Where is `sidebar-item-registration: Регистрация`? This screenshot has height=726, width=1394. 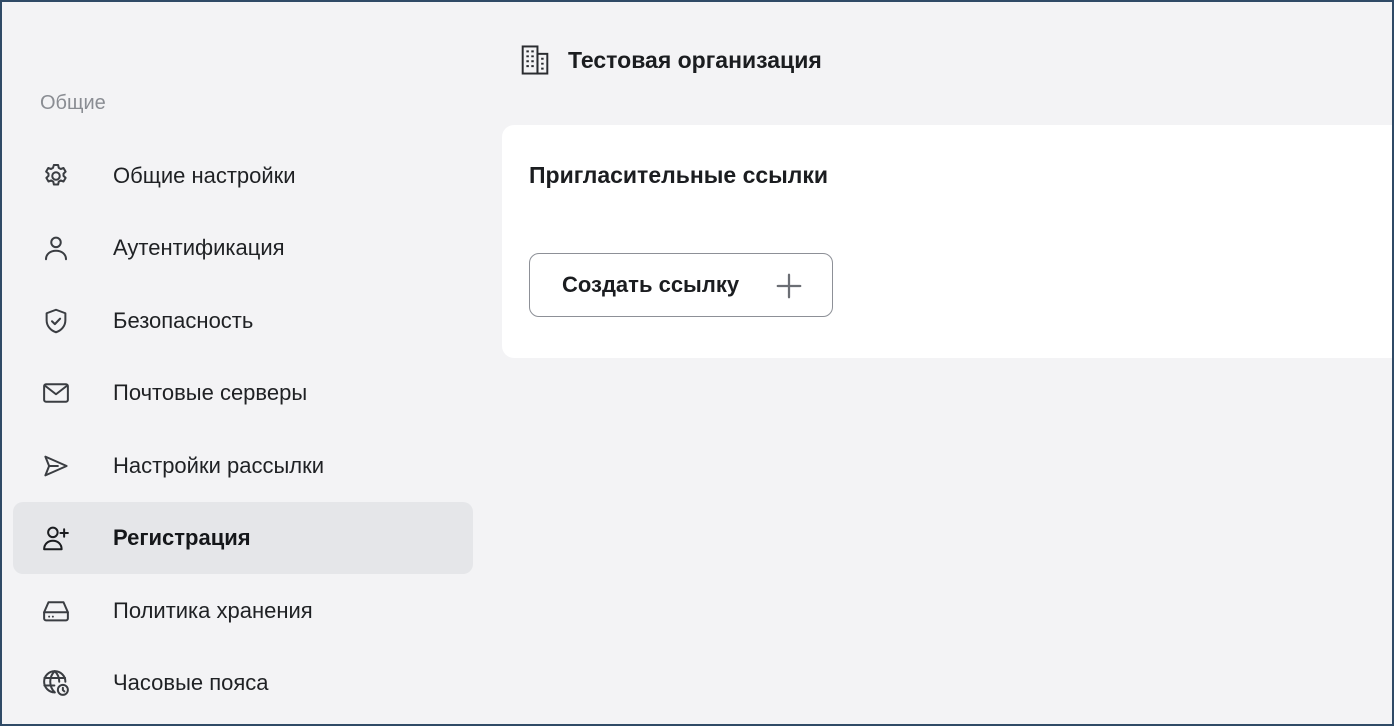
sidebar-item-registration: Регистрация is located at coordinates (243, 538).